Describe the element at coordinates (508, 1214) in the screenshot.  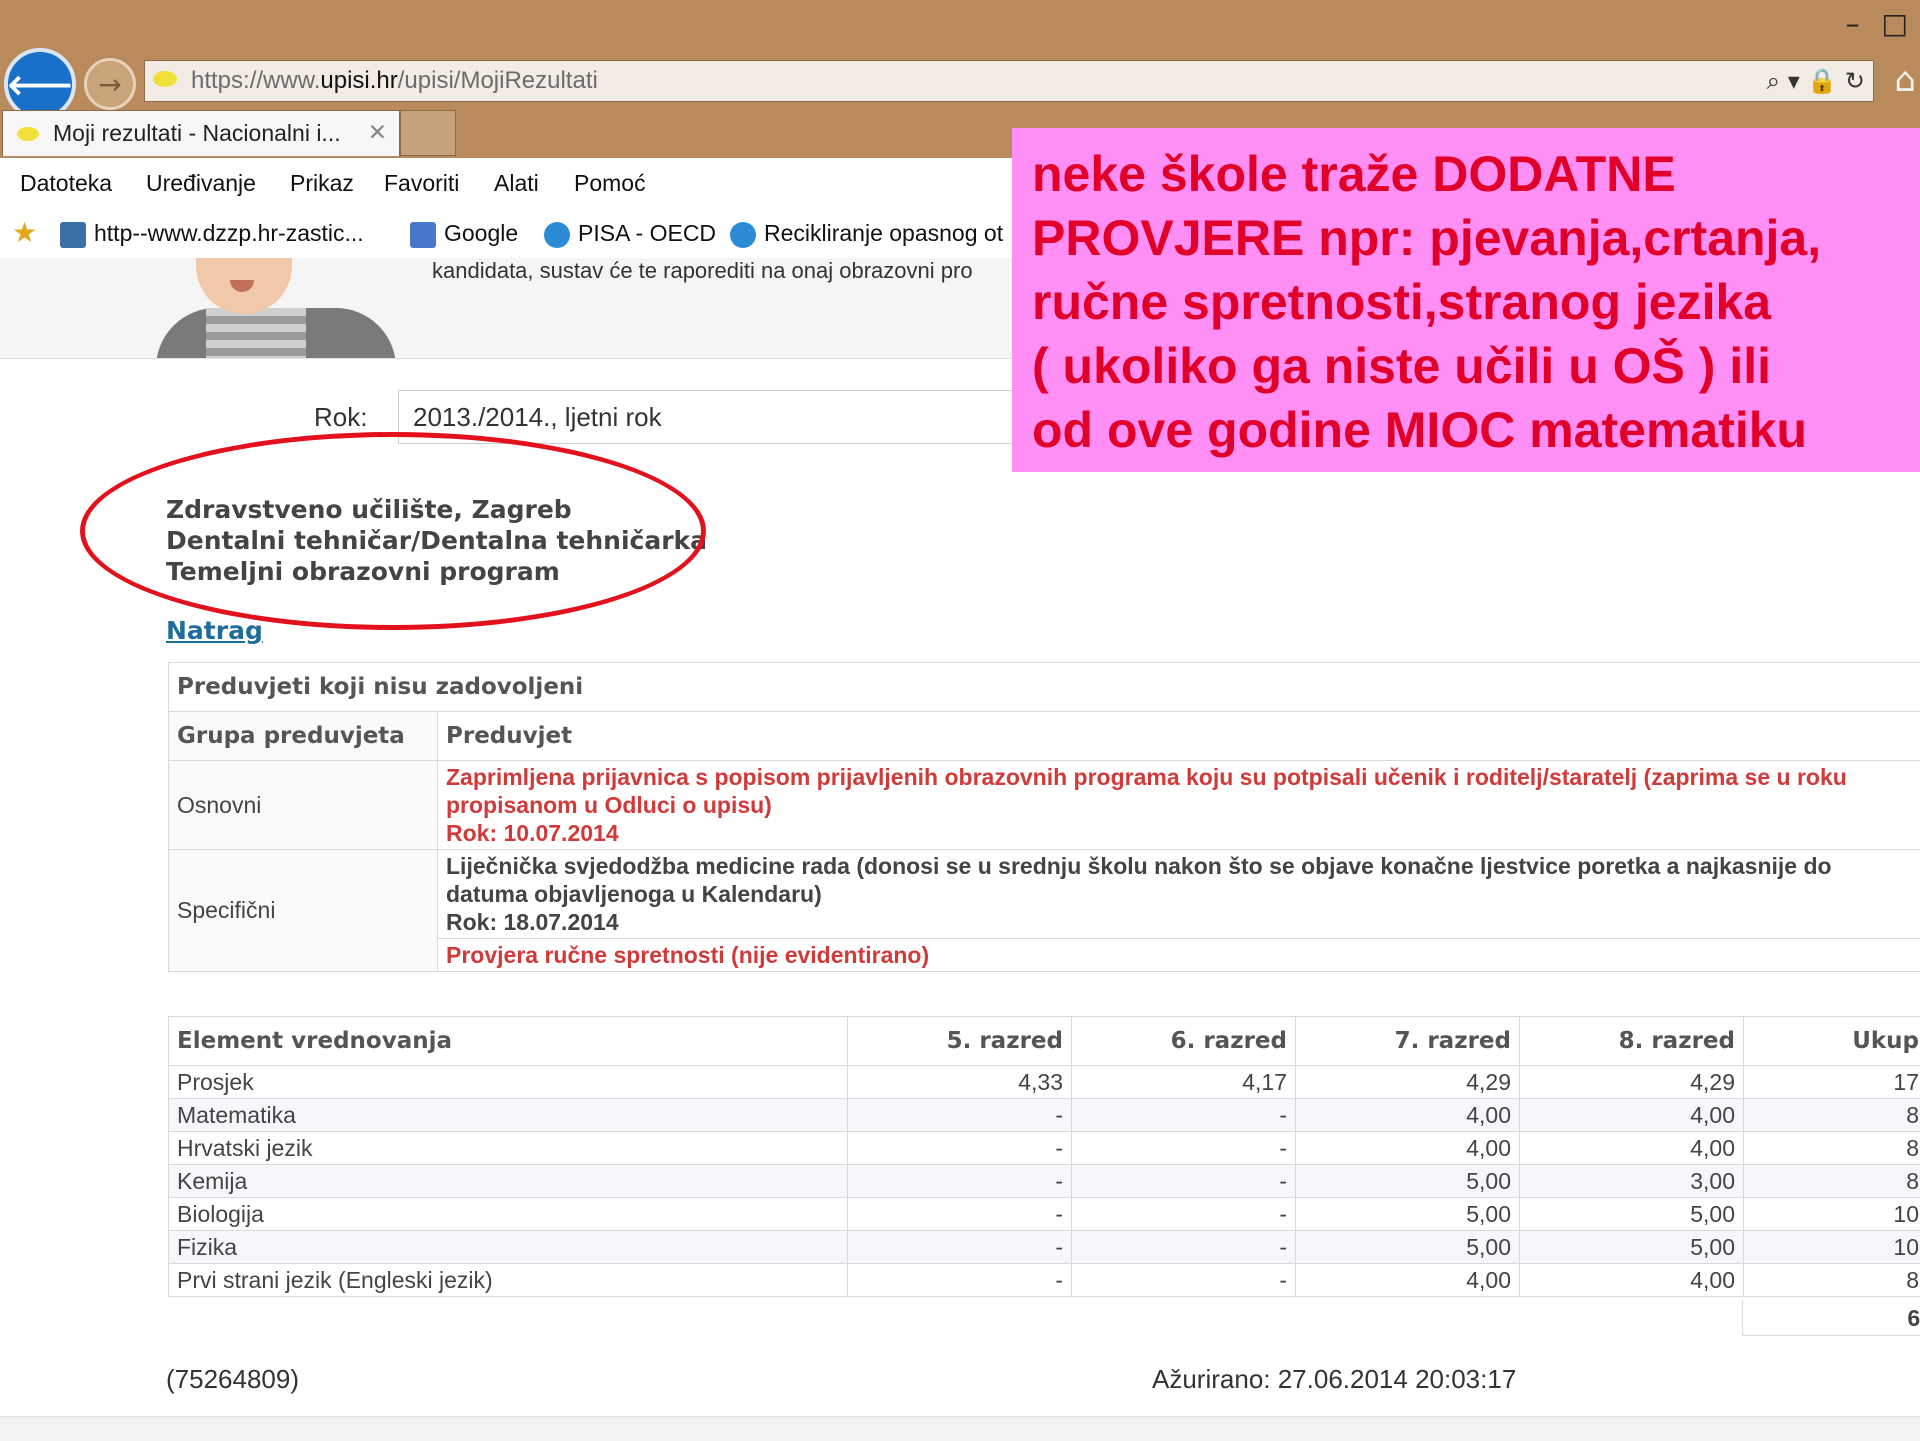
I see `cell-subject: Biologija` at that location.